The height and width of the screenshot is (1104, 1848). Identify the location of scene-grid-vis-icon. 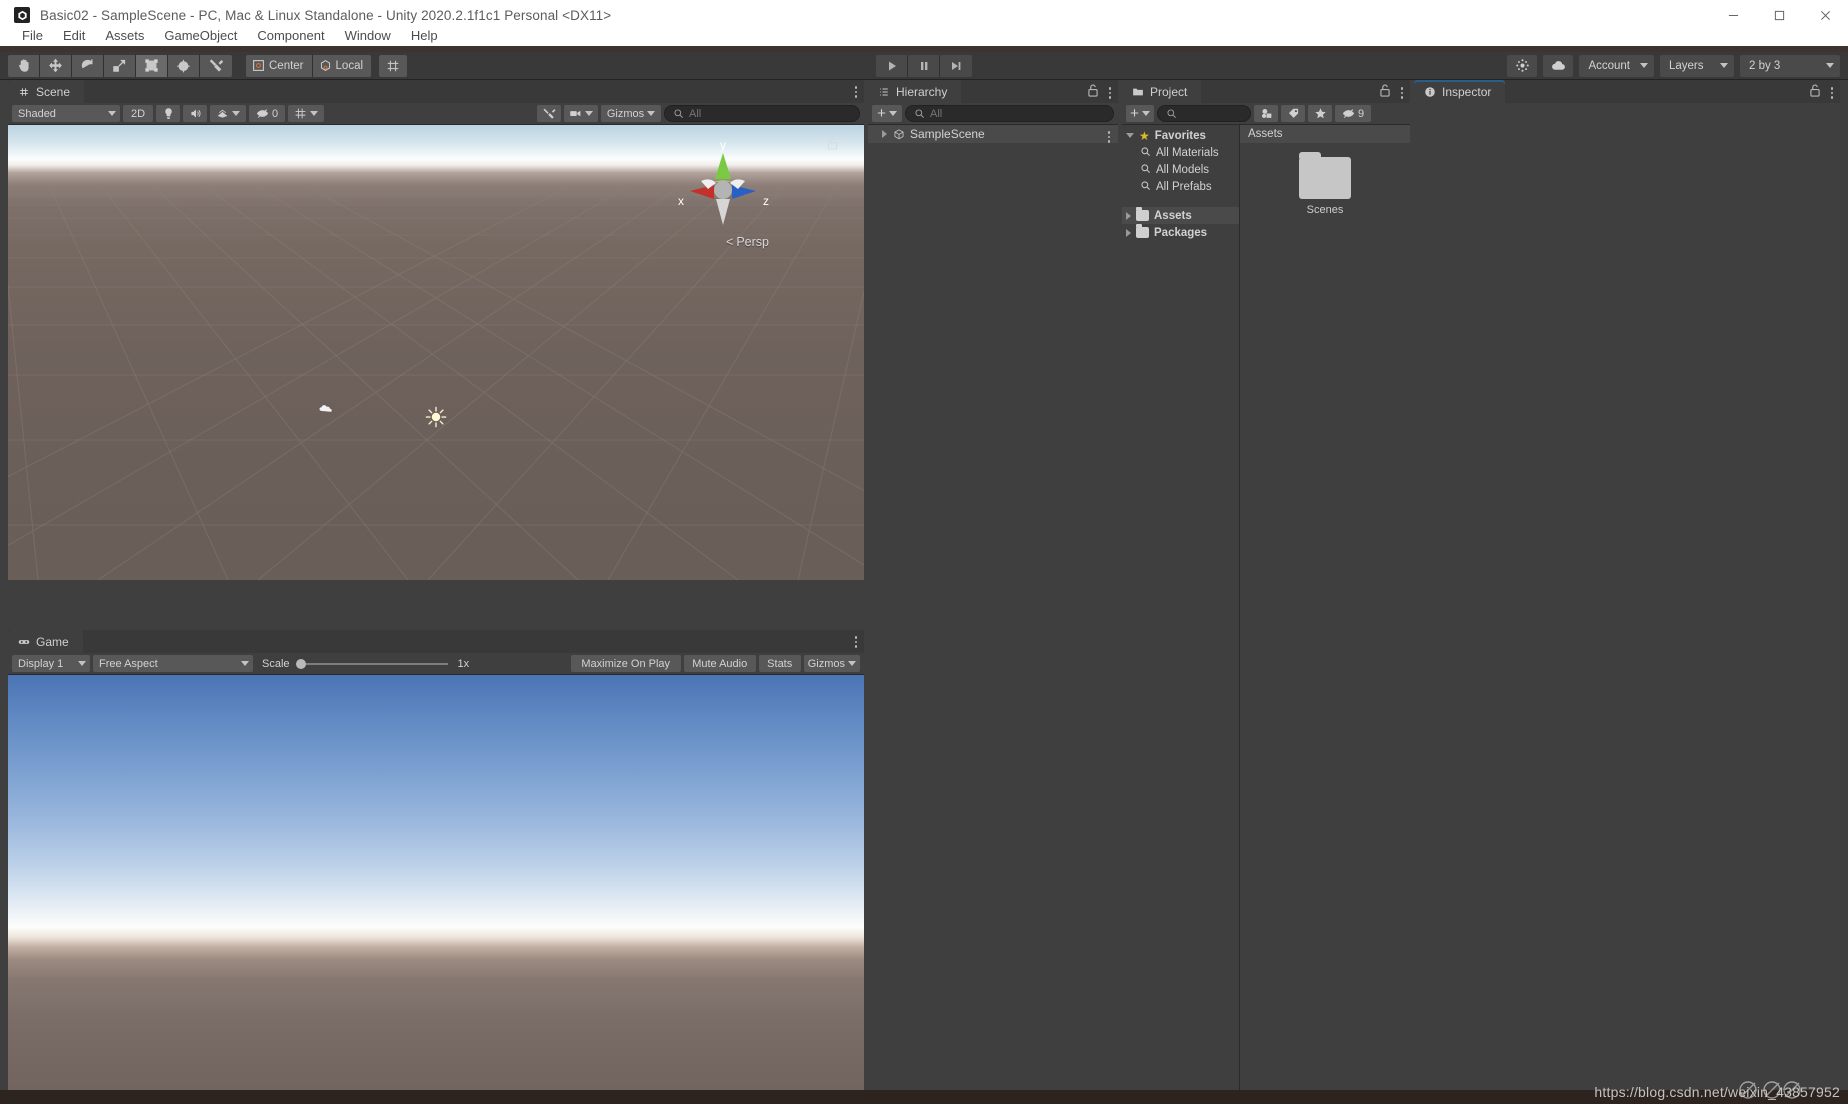
(306, 113).